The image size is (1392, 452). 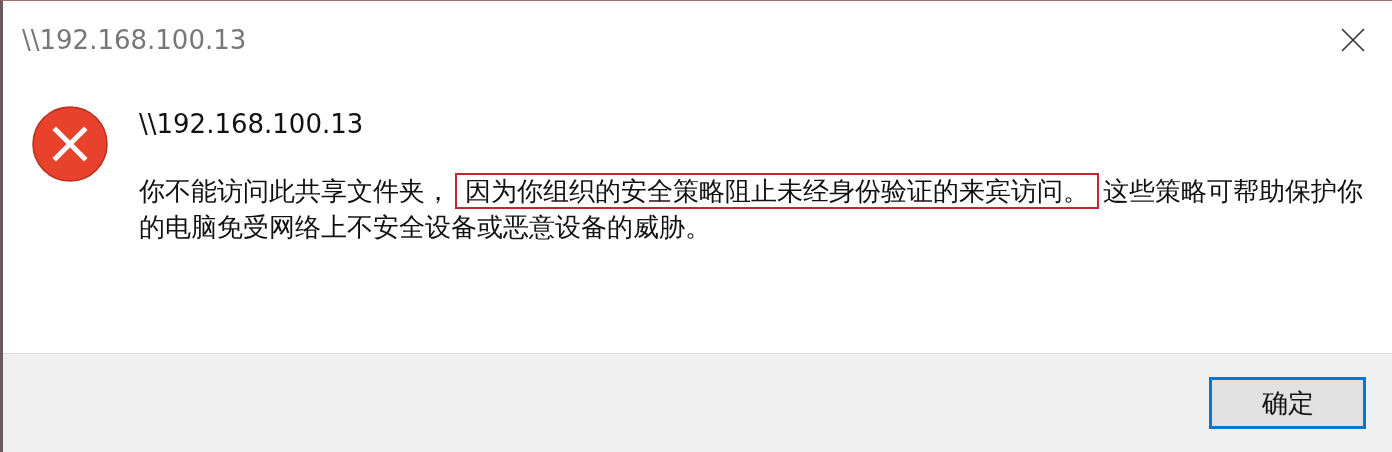 I want to click on window-title: \\192.168.100.13, so click(x=134, y=40).